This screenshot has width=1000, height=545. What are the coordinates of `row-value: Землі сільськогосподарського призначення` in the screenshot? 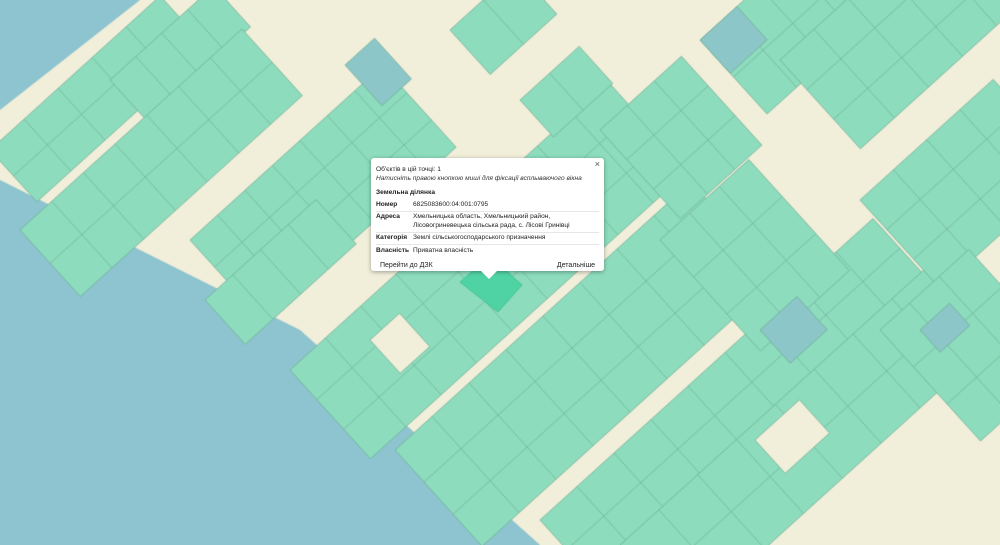 It's located at (506, 238).